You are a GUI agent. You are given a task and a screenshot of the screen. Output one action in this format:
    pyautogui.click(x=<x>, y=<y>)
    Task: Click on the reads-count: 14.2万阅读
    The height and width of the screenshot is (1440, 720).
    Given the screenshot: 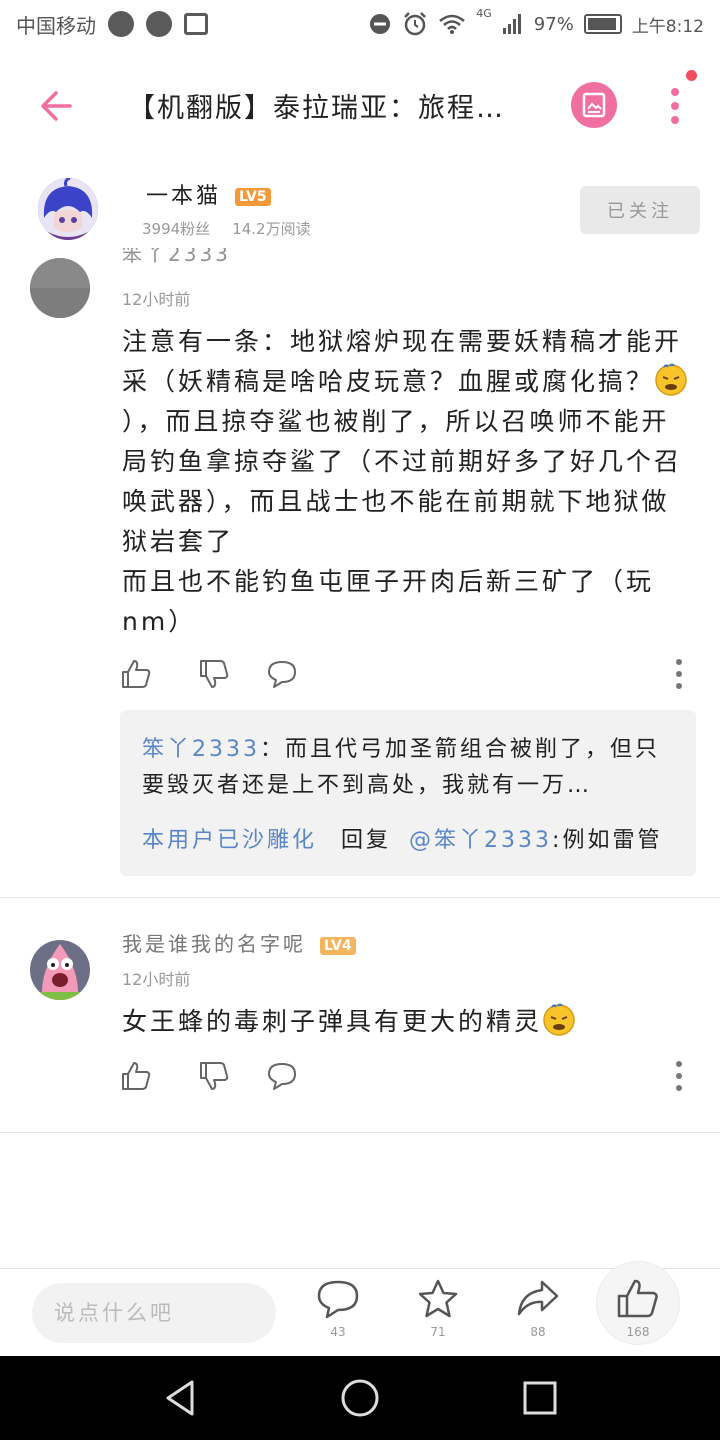 What is the action you would take?
    pyautogui.click(x=271, y=229)
    